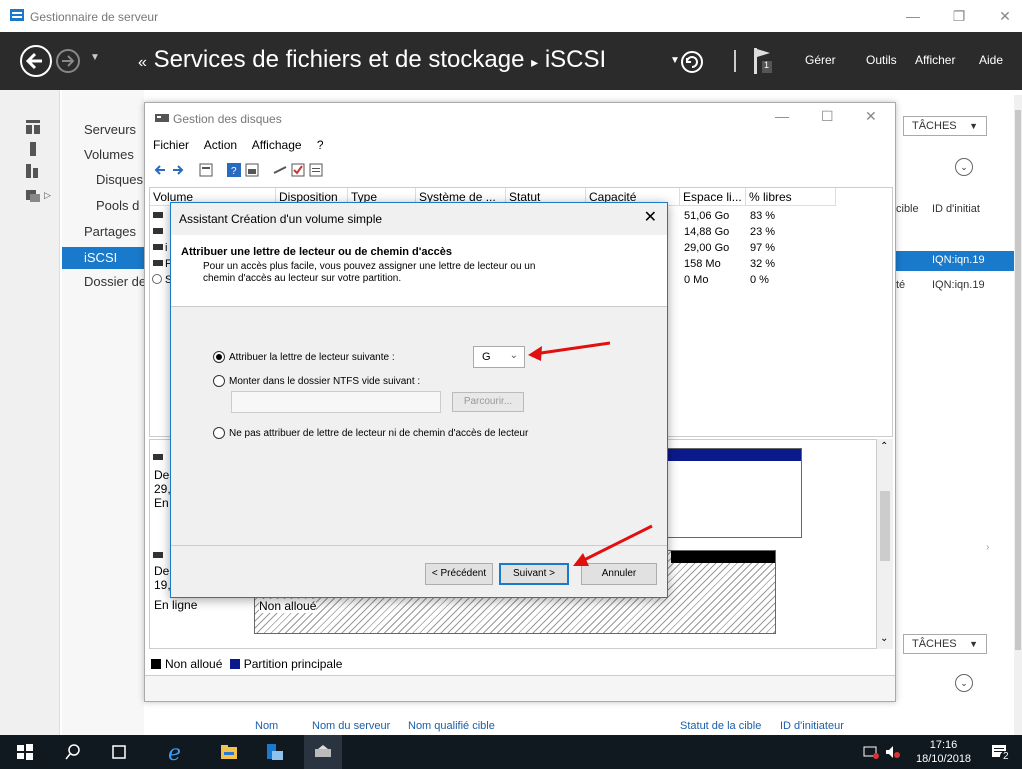  I want to click on main-scrollbar, so click(1018, 415).